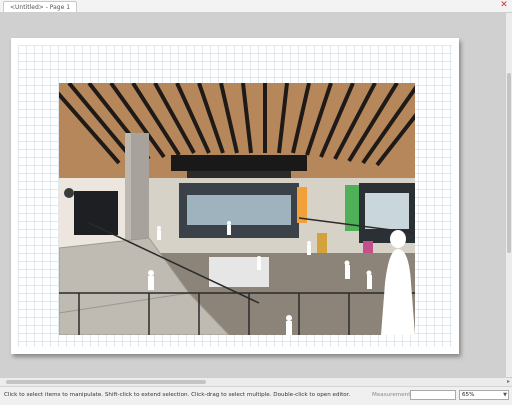 Image resolution: width=512 pixels, height=405 pixels. I want to click on scroll-right-arrow-icon: ▸, so click(508, 382).